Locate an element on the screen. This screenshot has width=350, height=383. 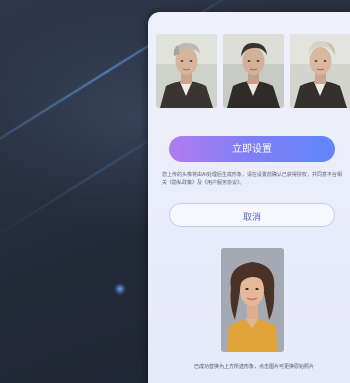
avatar-style-1-thumbnail is located at coordinates (186, 71).